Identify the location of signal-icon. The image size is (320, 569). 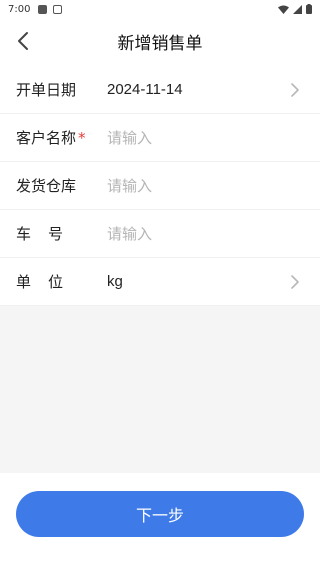
(297, 9).